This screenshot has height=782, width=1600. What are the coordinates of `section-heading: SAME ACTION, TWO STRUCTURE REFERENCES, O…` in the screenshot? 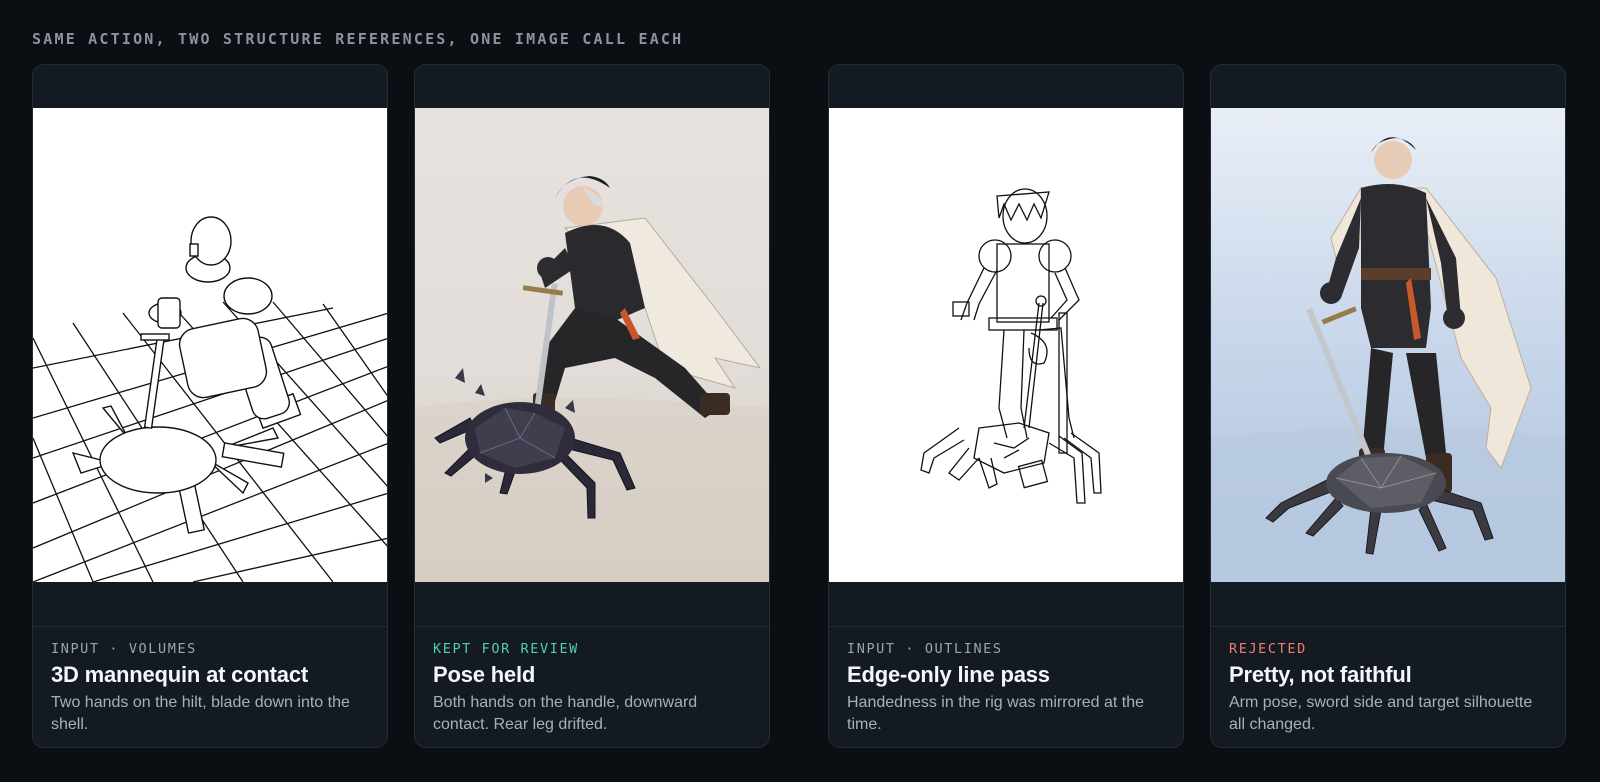 It's located at (358, 39).